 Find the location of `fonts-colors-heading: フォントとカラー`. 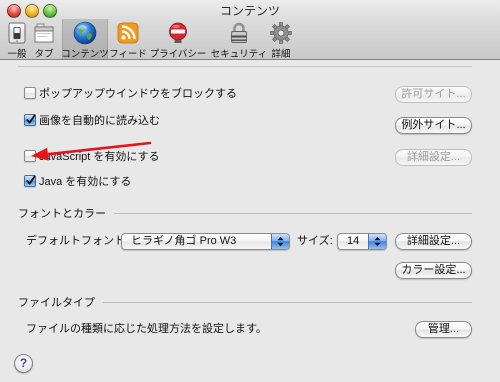

fonts-colors-heading: フォントとカラー is located at coordinates (62, 214).